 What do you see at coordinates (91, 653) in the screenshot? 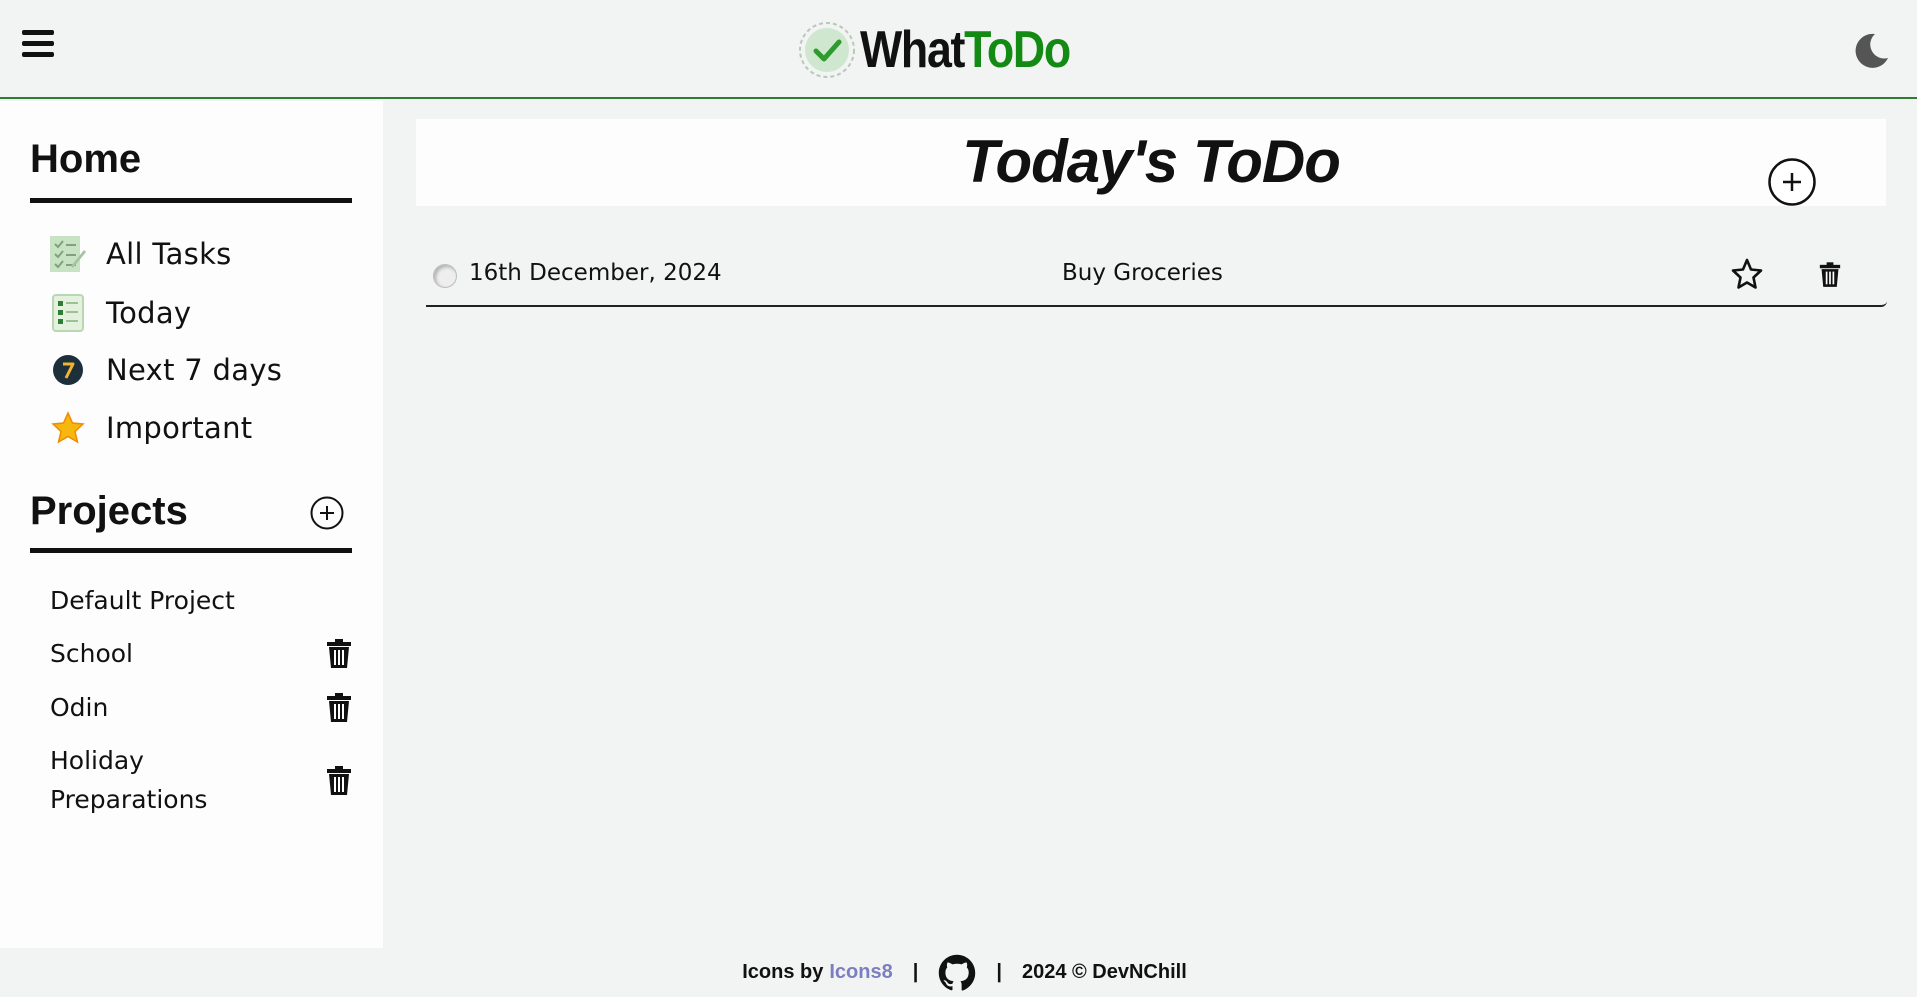
I see `project-label: School` at bounding box center [91, 653].